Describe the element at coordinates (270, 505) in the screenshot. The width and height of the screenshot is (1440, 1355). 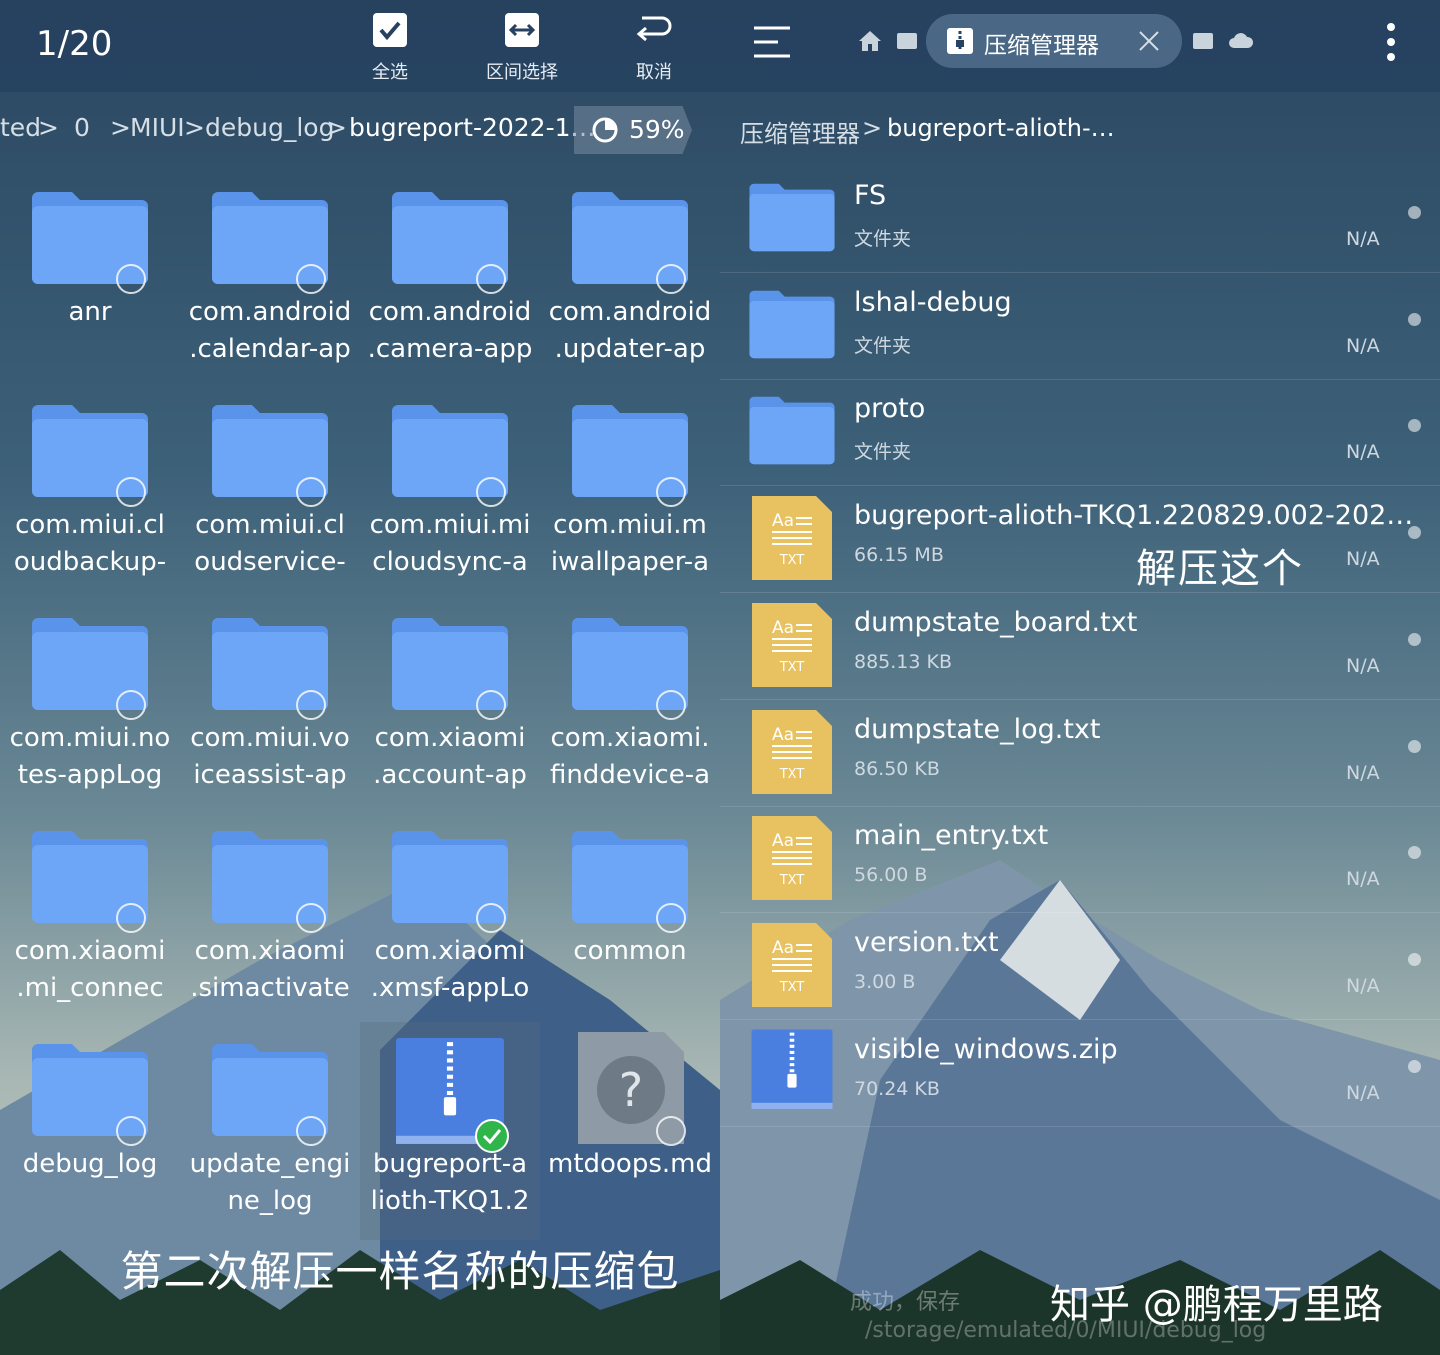
I see `grid-item: com.miui.cl oudservice-` at that location.